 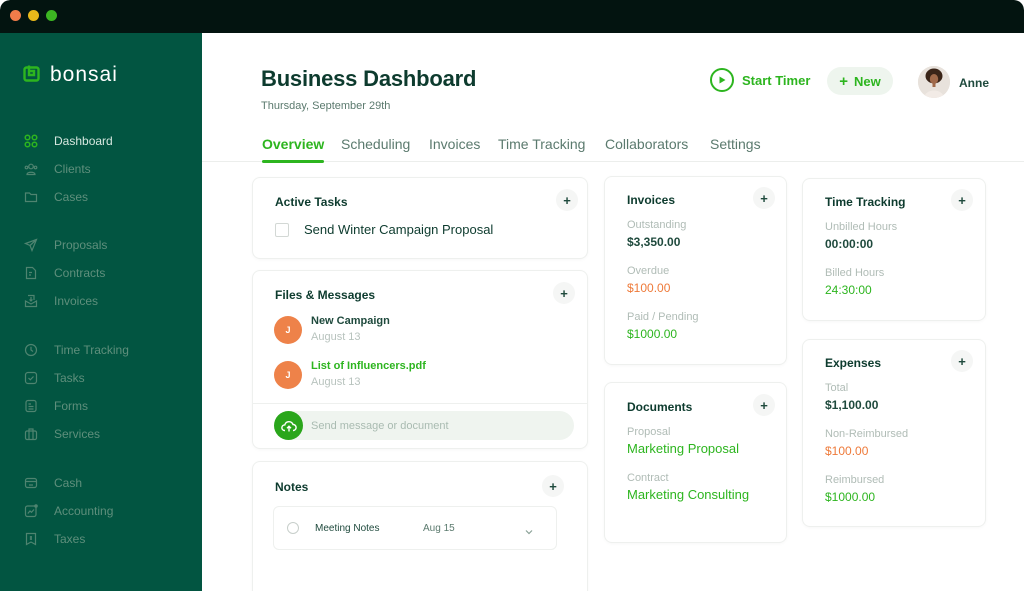 What do you see at coordinates (855, 273) in the screenshot?
I see `stat-label: Billed Hours` at bounding box center [855, 273].